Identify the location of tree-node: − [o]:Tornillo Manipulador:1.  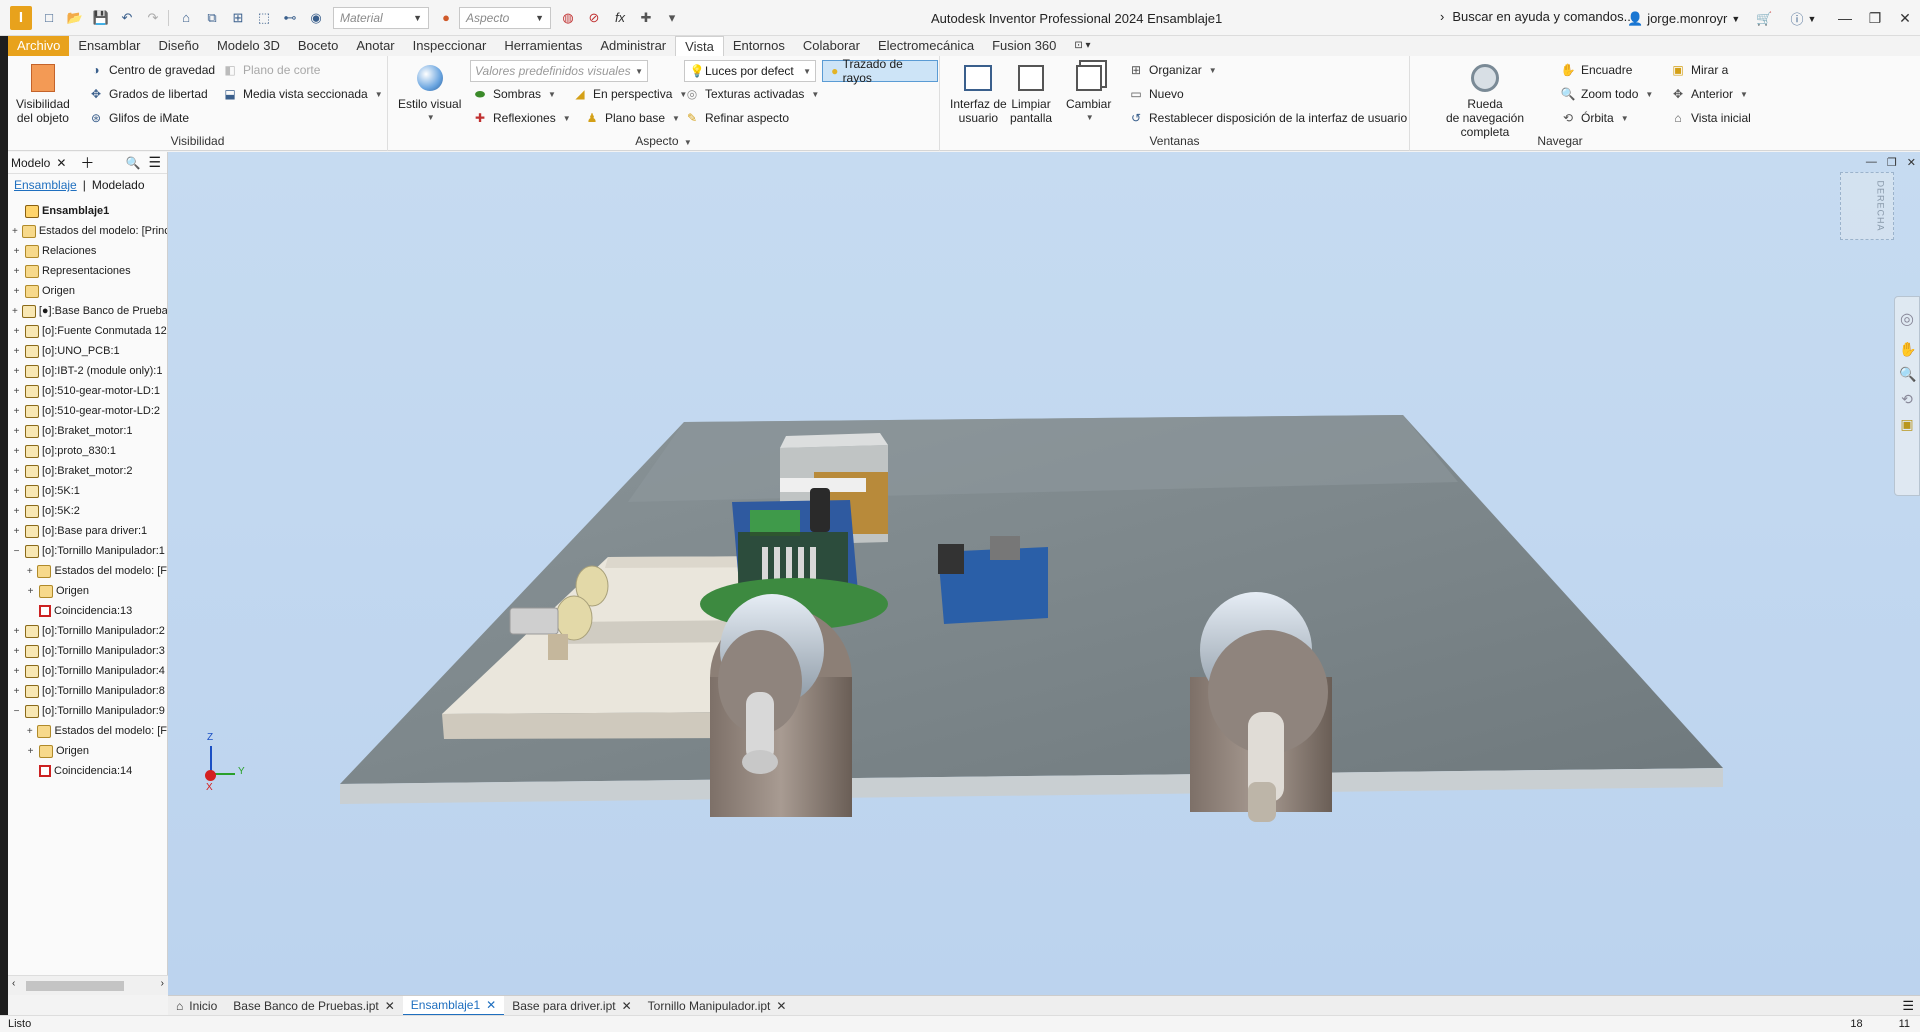
(87, 551).